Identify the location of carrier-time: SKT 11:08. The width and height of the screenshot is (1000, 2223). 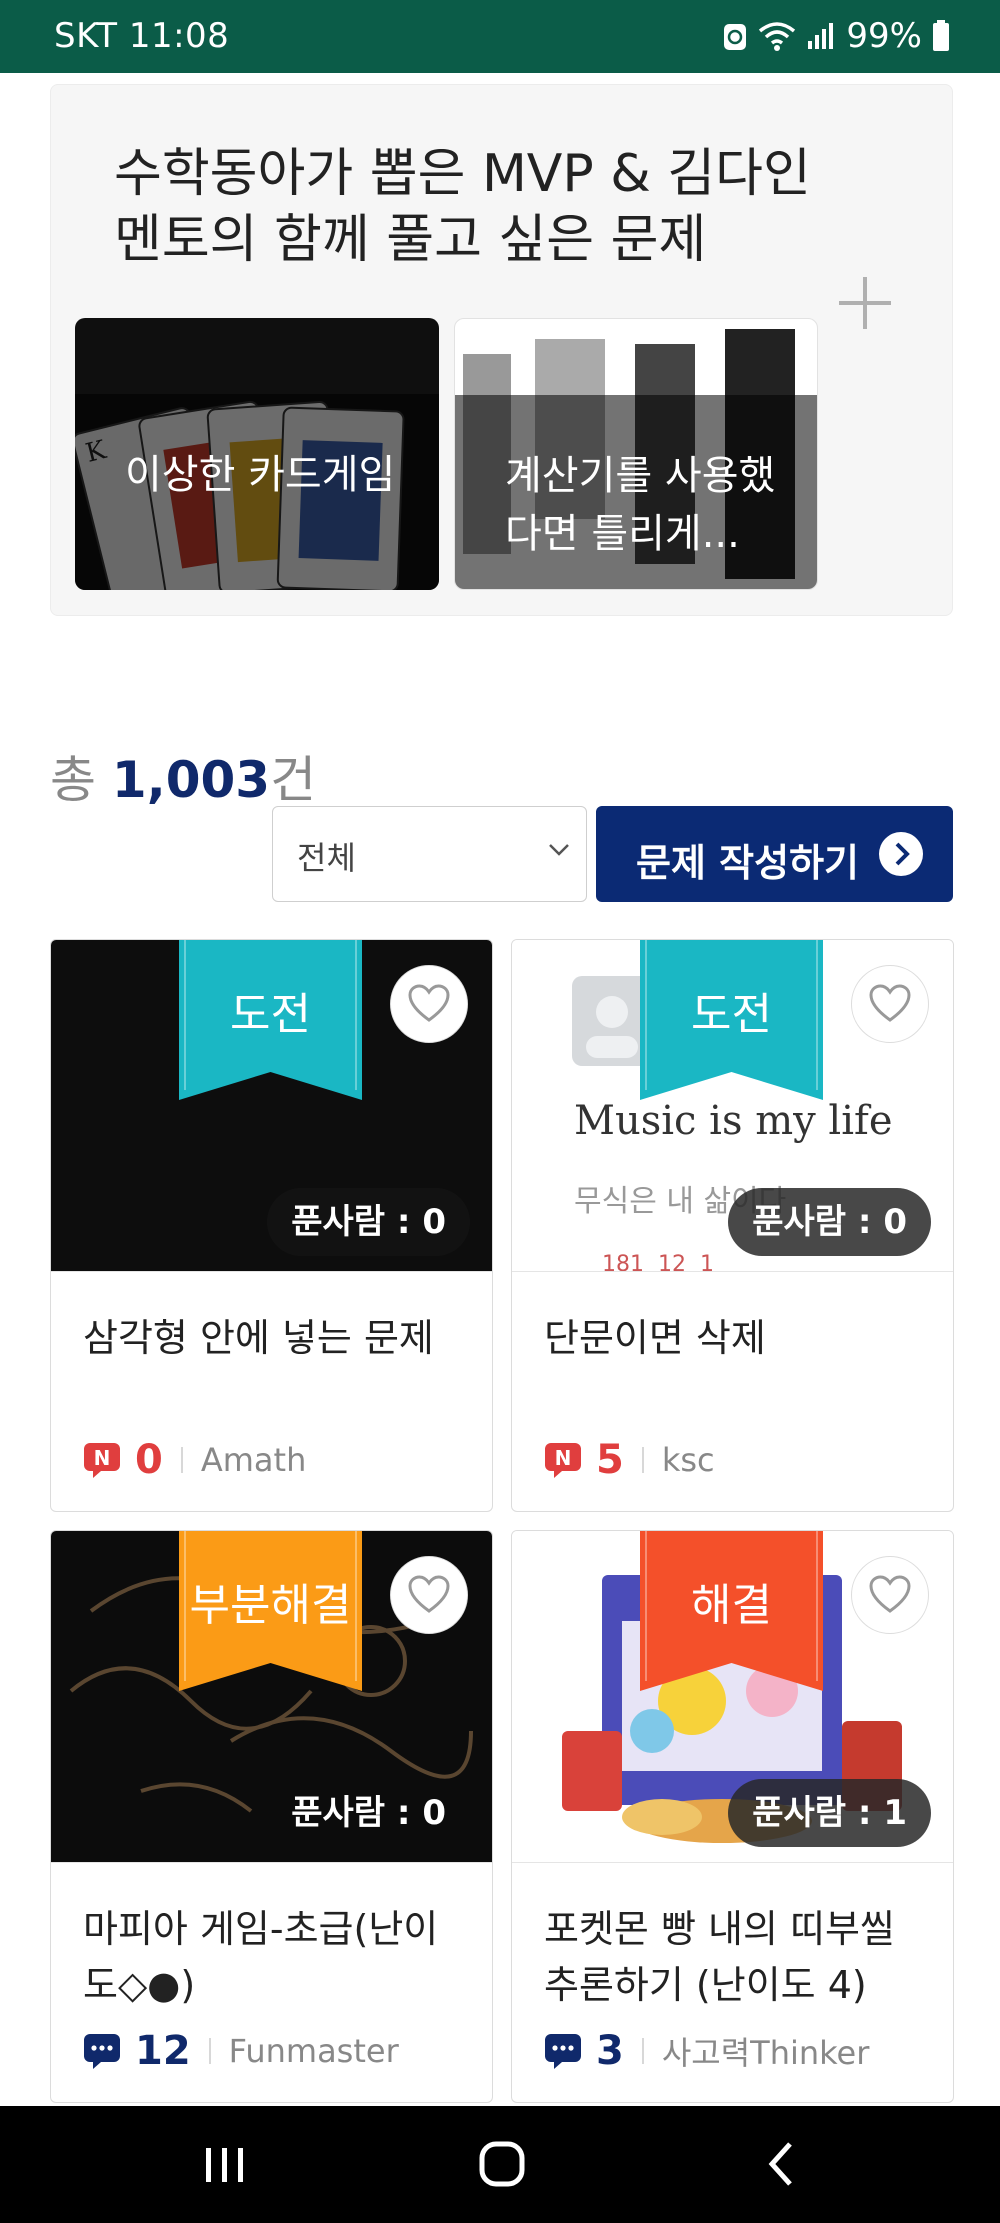
(142, 36).